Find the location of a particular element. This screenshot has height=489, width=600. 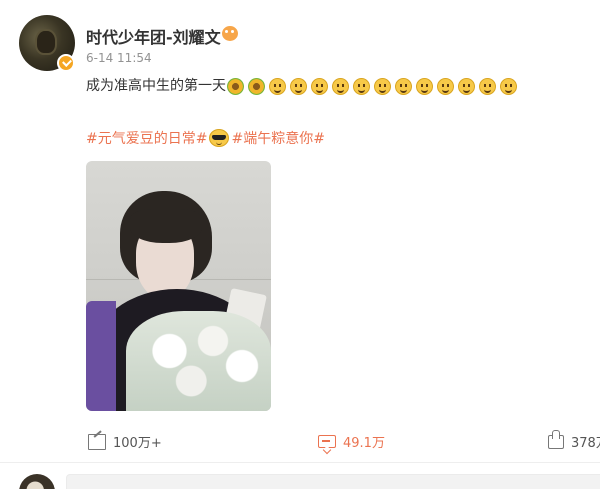

comment-button: 49.1万 is located at coordinates (351, 441).